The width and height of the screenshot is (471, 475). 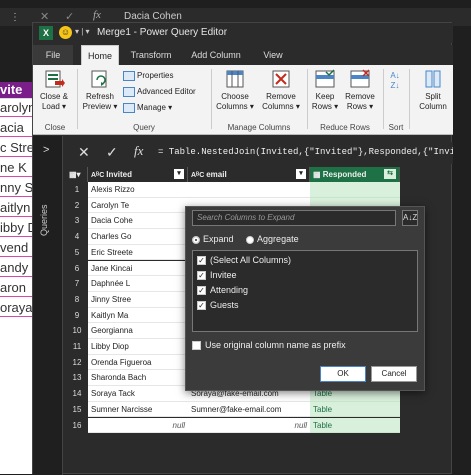 What do you see at coordinates (138, 347) in the screenshot?
I see `cell-invited: Libby Diop` at bounding box center [138, 347].